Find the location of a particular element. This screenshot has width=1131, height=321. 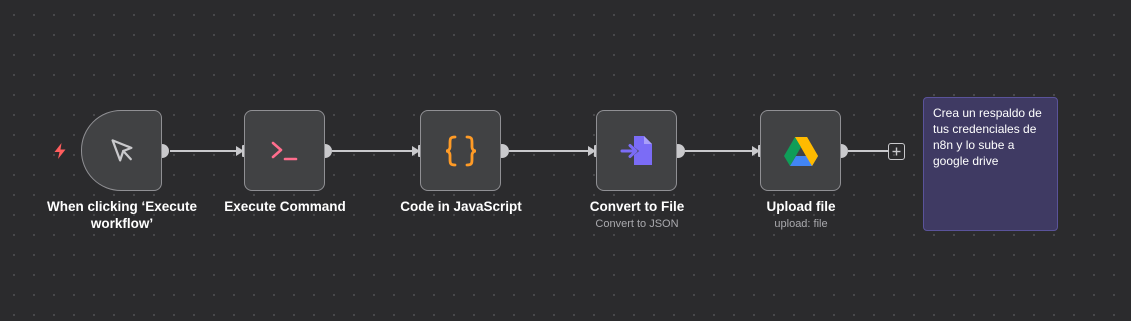

cursor-icon is located at coordinates (121, 149).